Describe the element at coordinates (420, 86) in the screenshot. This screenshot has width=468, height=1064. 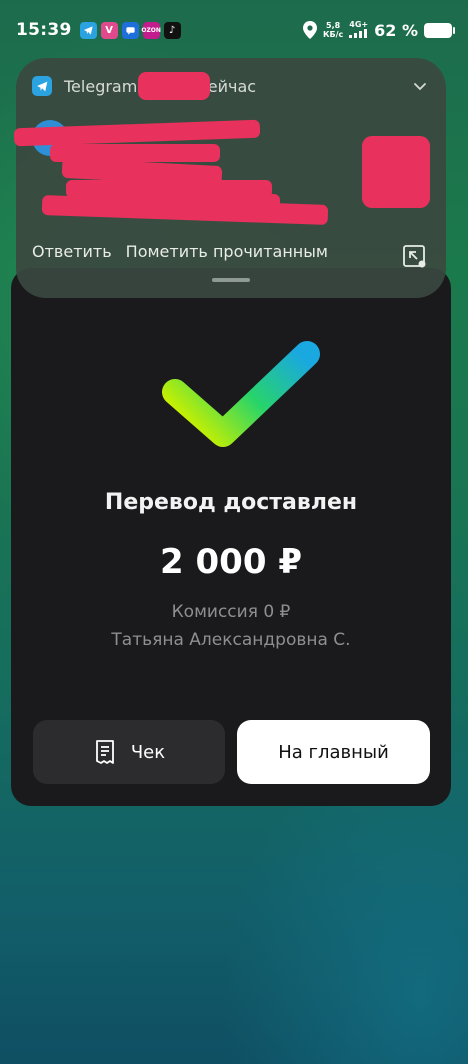
I see `chevron-down-icon` at that location.